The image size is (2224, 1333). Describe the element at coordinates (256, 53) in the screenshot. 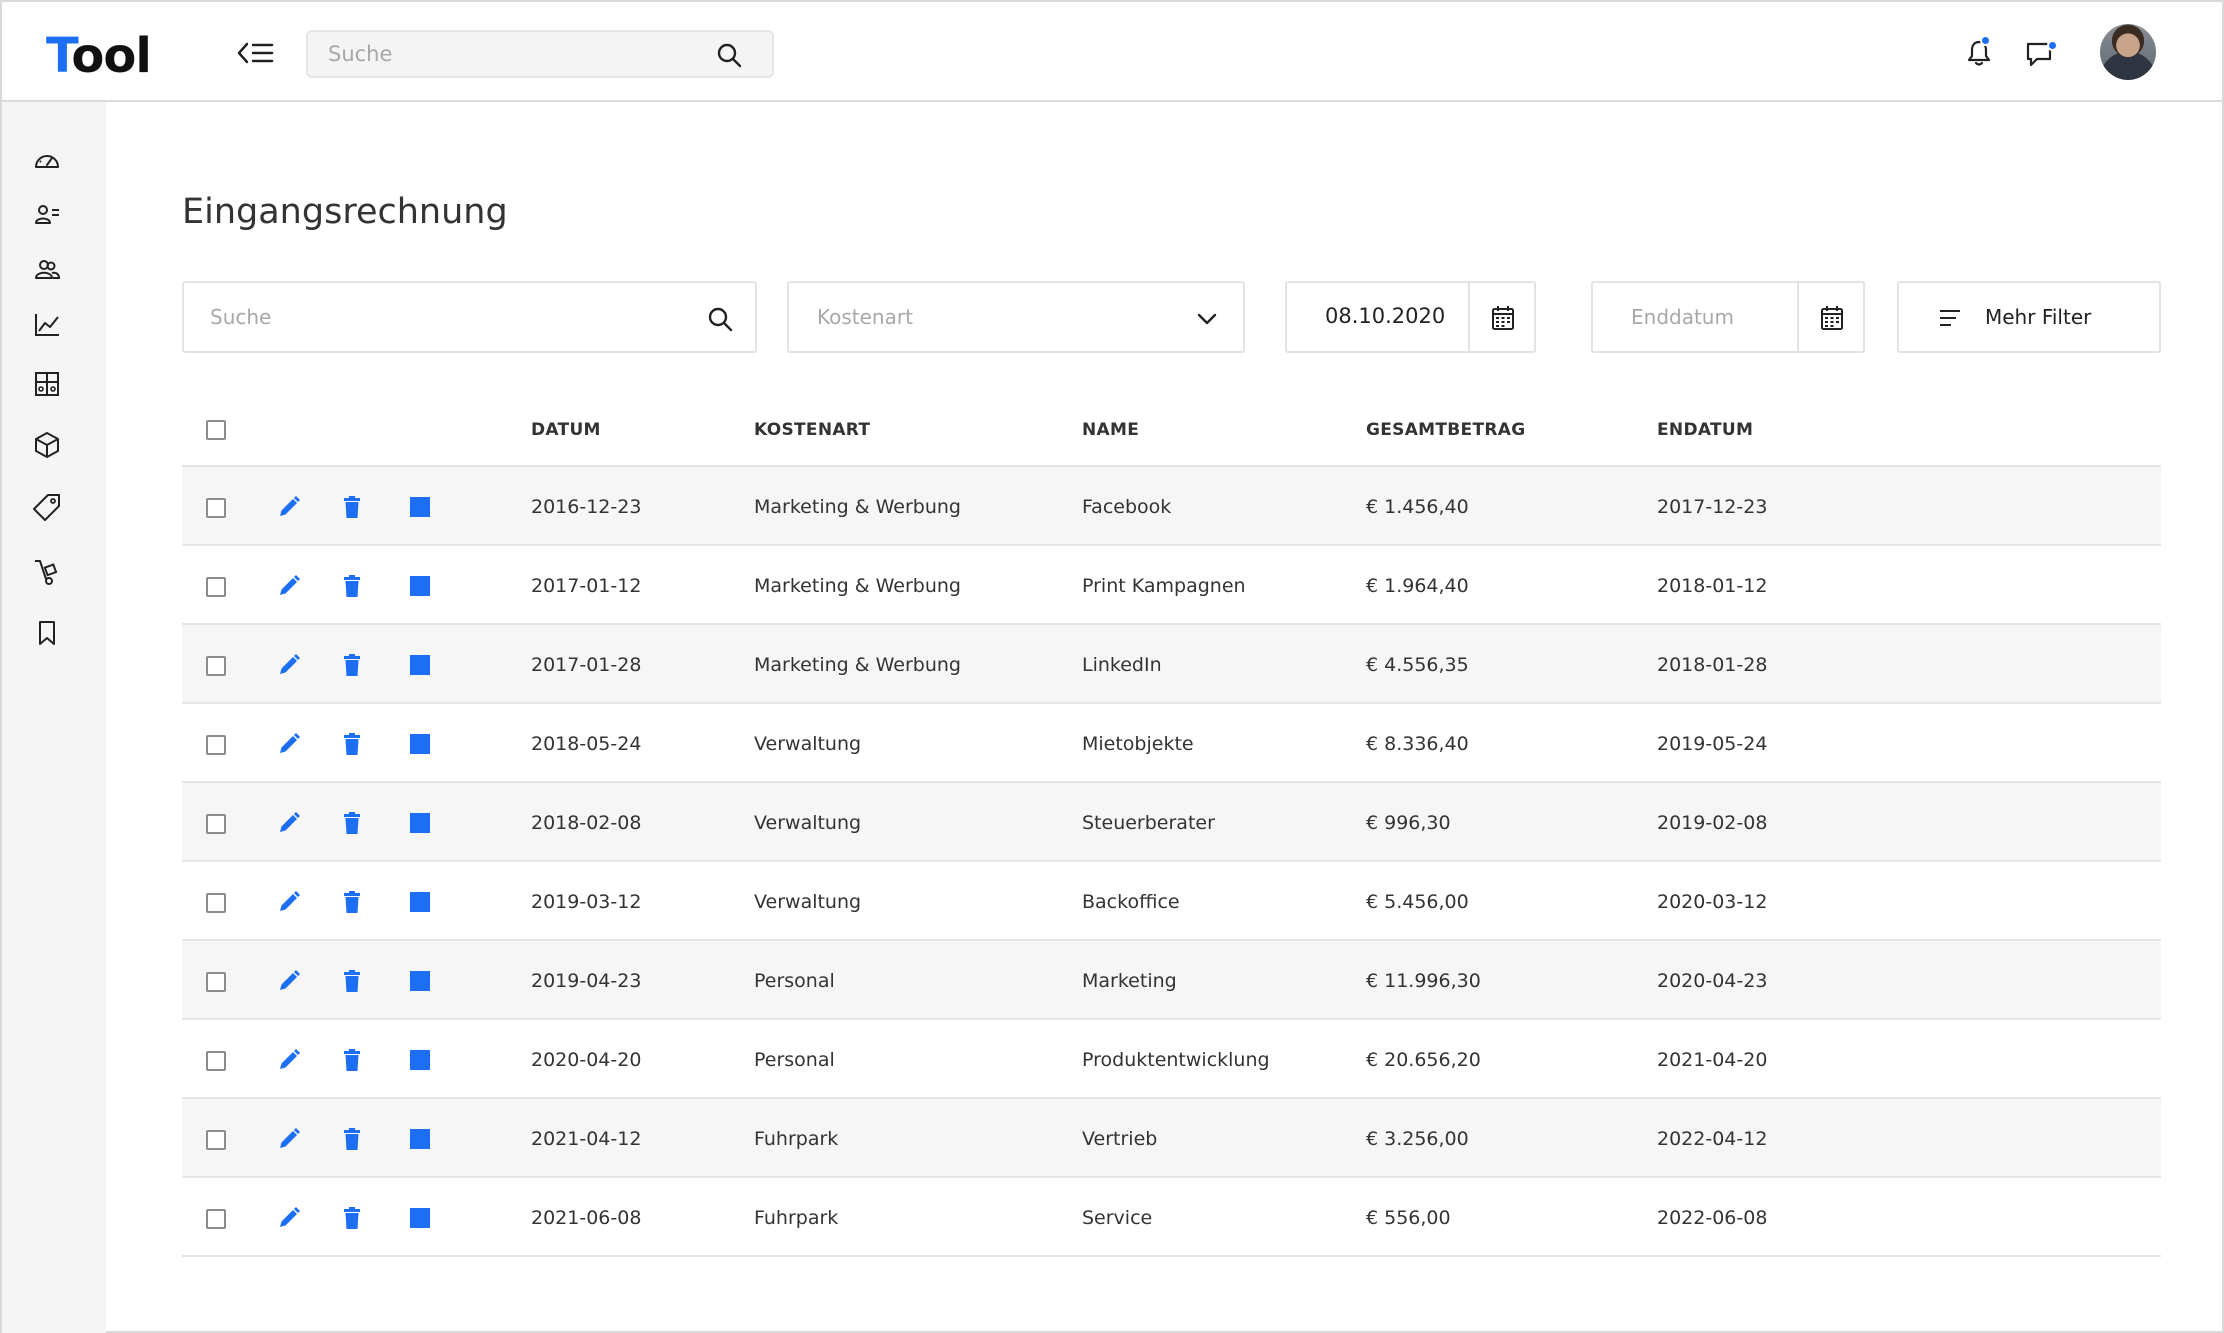

I see `collapse-menu-icon` at that location.